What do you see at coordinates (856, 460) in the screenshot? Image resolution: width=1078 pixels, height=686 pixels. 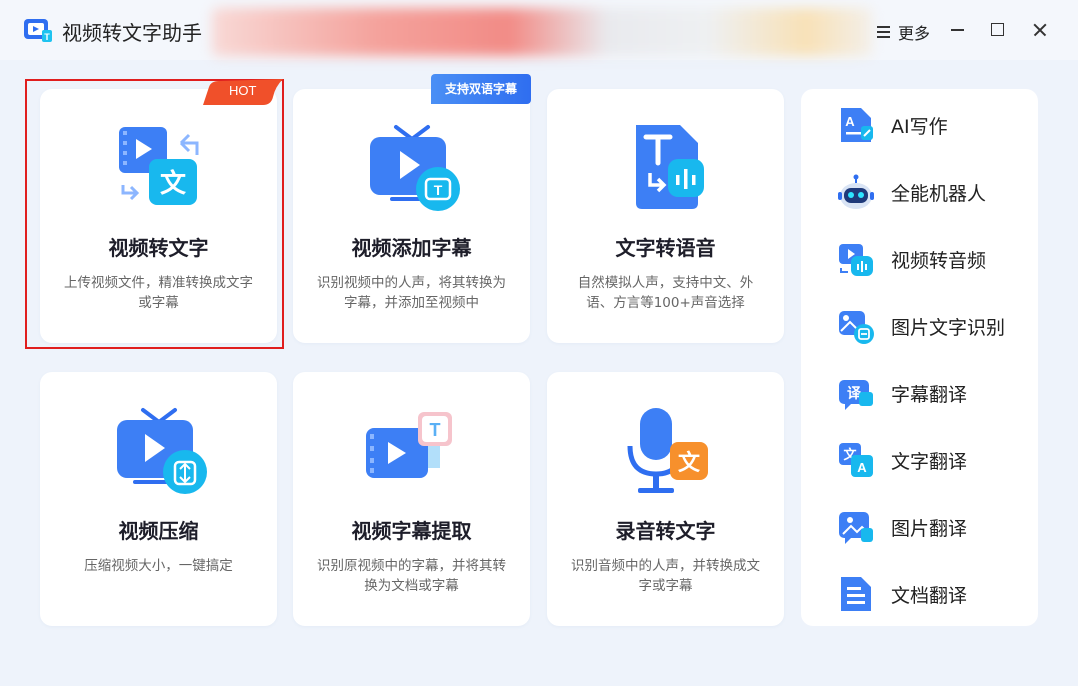 I see `text-translate-icon: 文 A` at bounding box center [856, 460].